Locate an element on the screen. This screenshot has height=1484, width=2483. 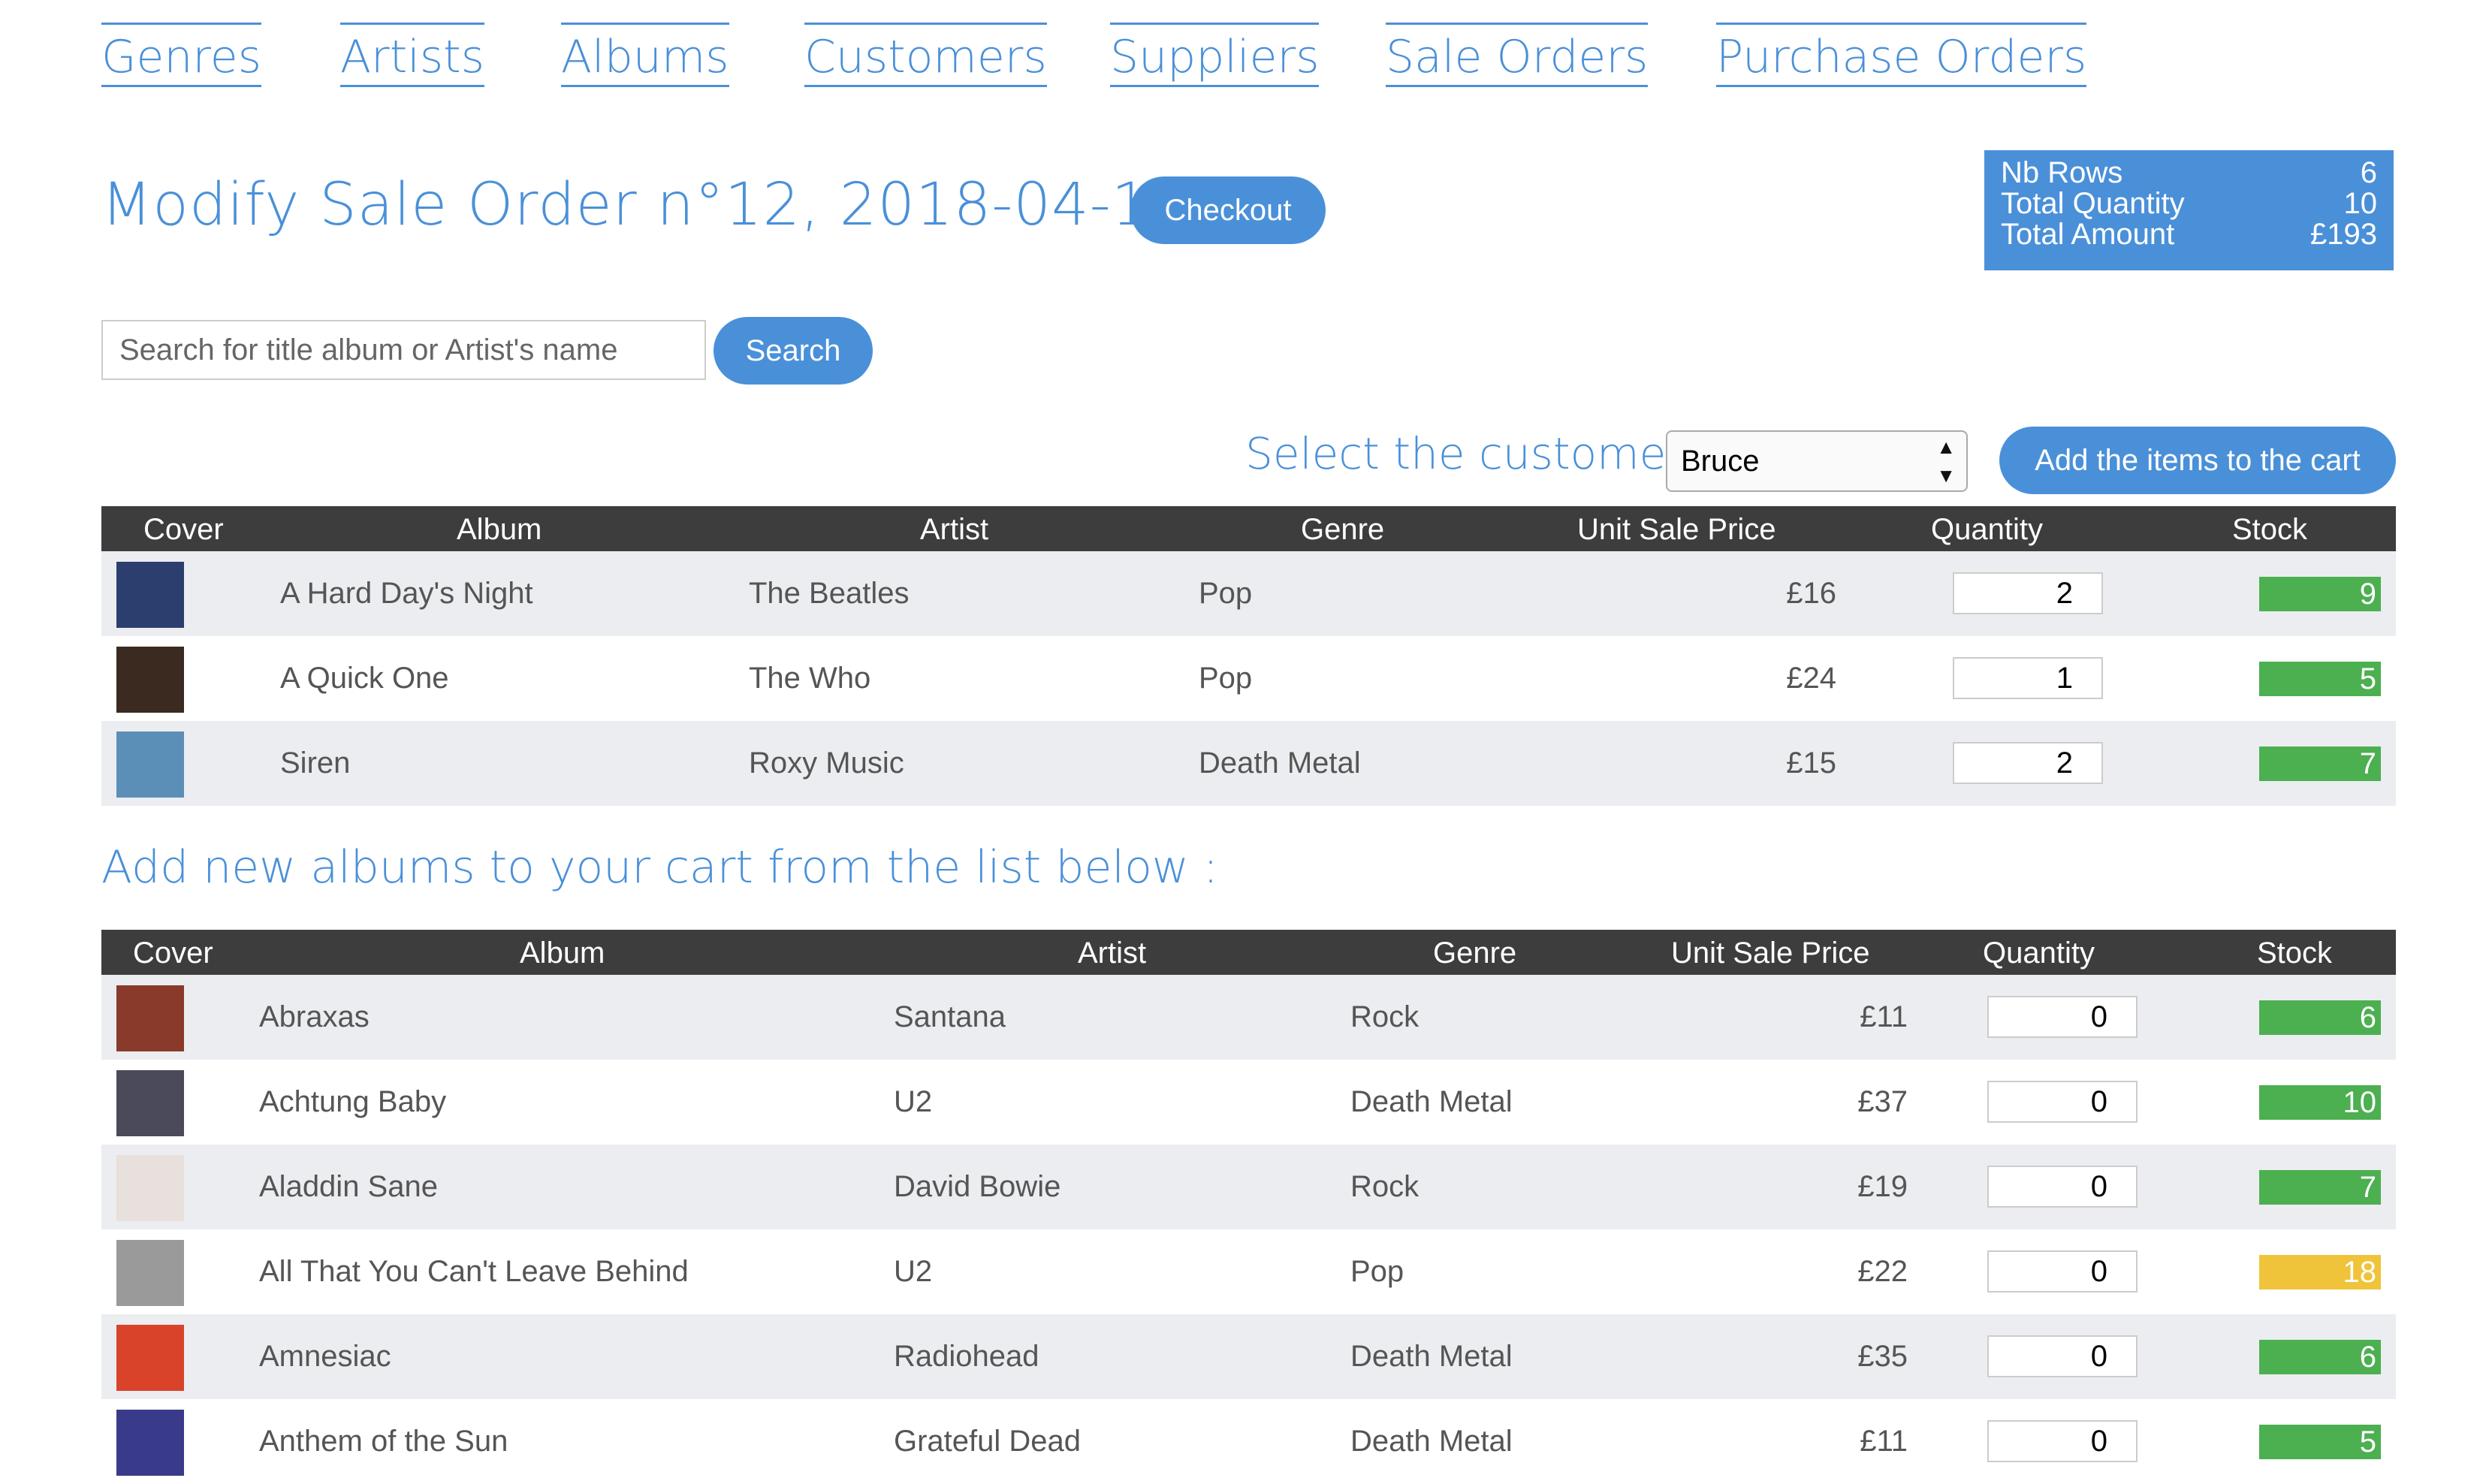
unit-price: £22 is located at coordinates (1882, 1271).